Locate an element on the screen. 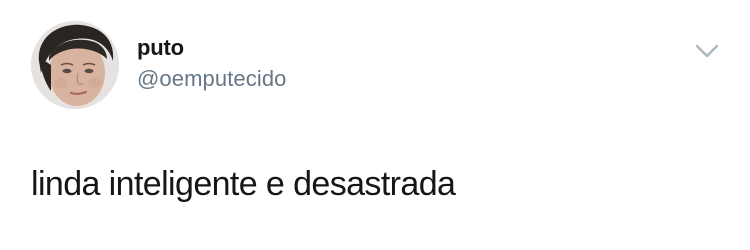 The height and width of the screenshot is (250, 750). chevron-down-icon is located at coordinates (707, 51).